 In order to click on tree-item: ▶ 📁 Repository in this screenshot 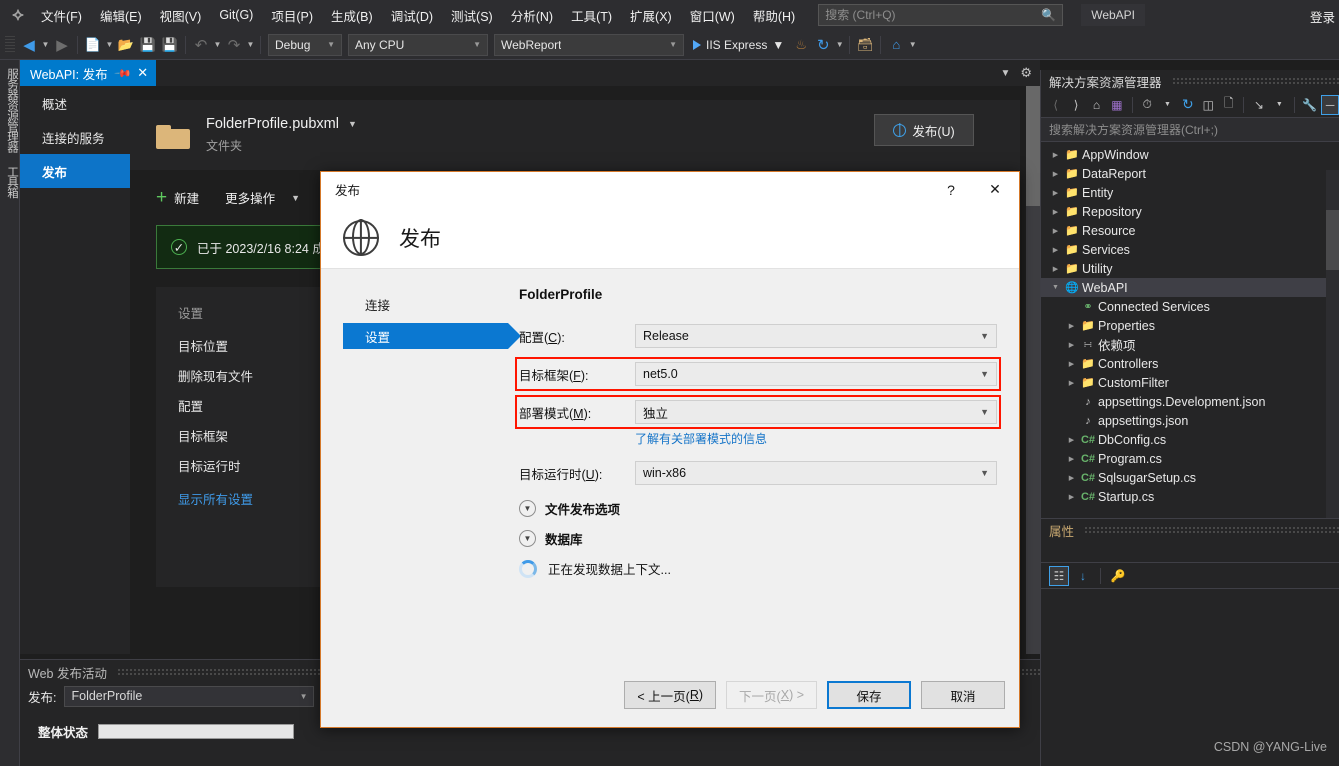, I will do `click(1190, 211)`.